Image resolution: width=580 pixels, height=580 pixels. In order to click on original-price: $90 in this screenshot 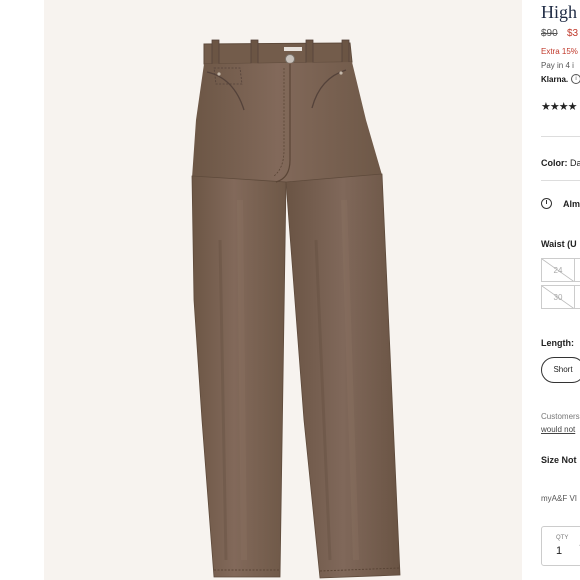, I will do `click(549, 33)`.